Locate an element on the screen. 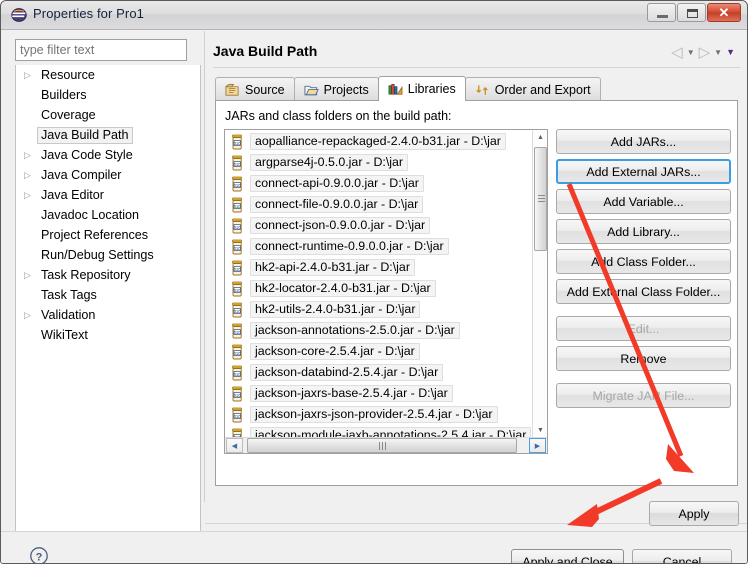 This screenshot has height=564, width=748. remove-button: Remove is located at coordinates (643, 358).